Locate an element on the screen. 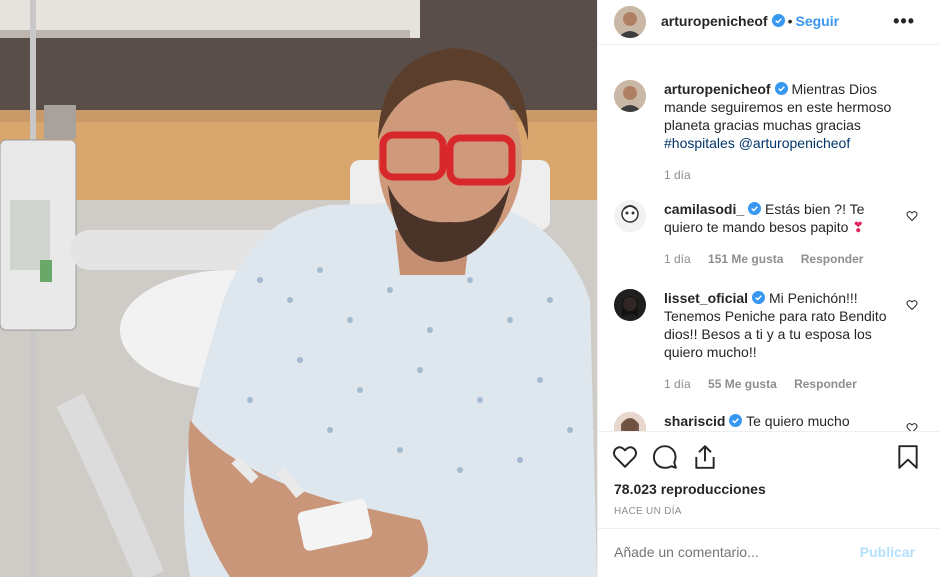  post-header: arturopenicheof • Seguir ••• is located at coordinates (769, 22).